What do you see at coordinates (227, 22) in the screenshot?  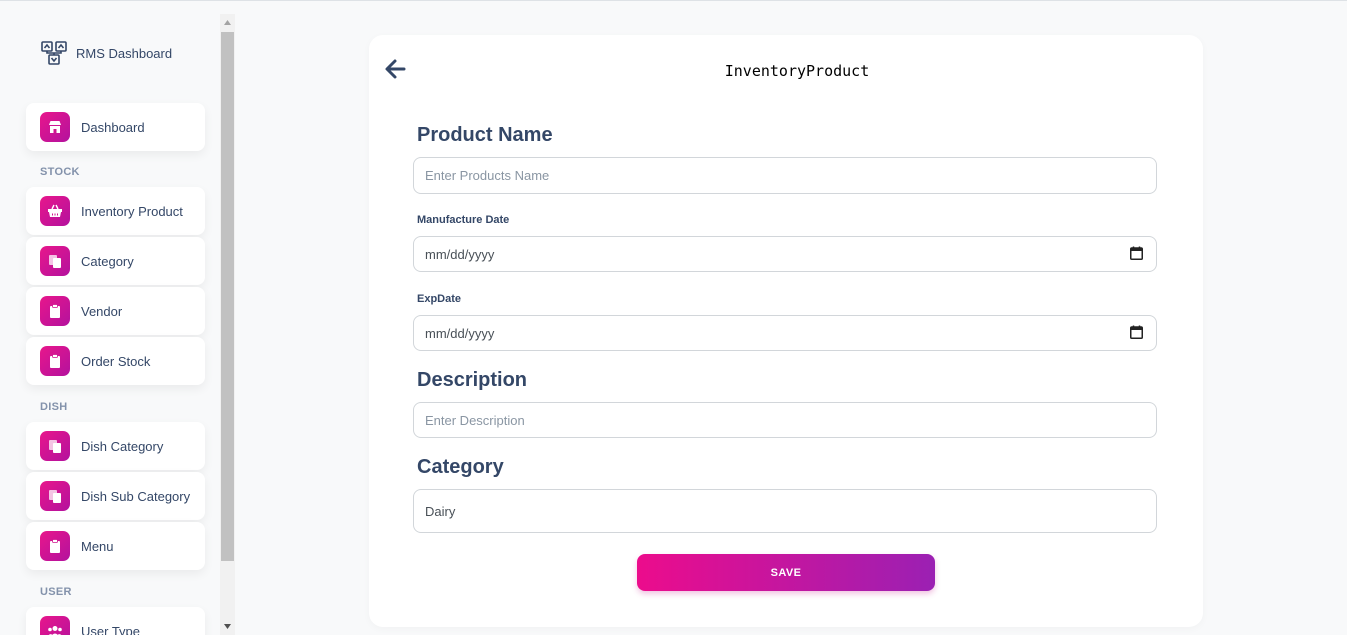 I see `scroll-up-arrow-icon` at bounding box center [227, 22].